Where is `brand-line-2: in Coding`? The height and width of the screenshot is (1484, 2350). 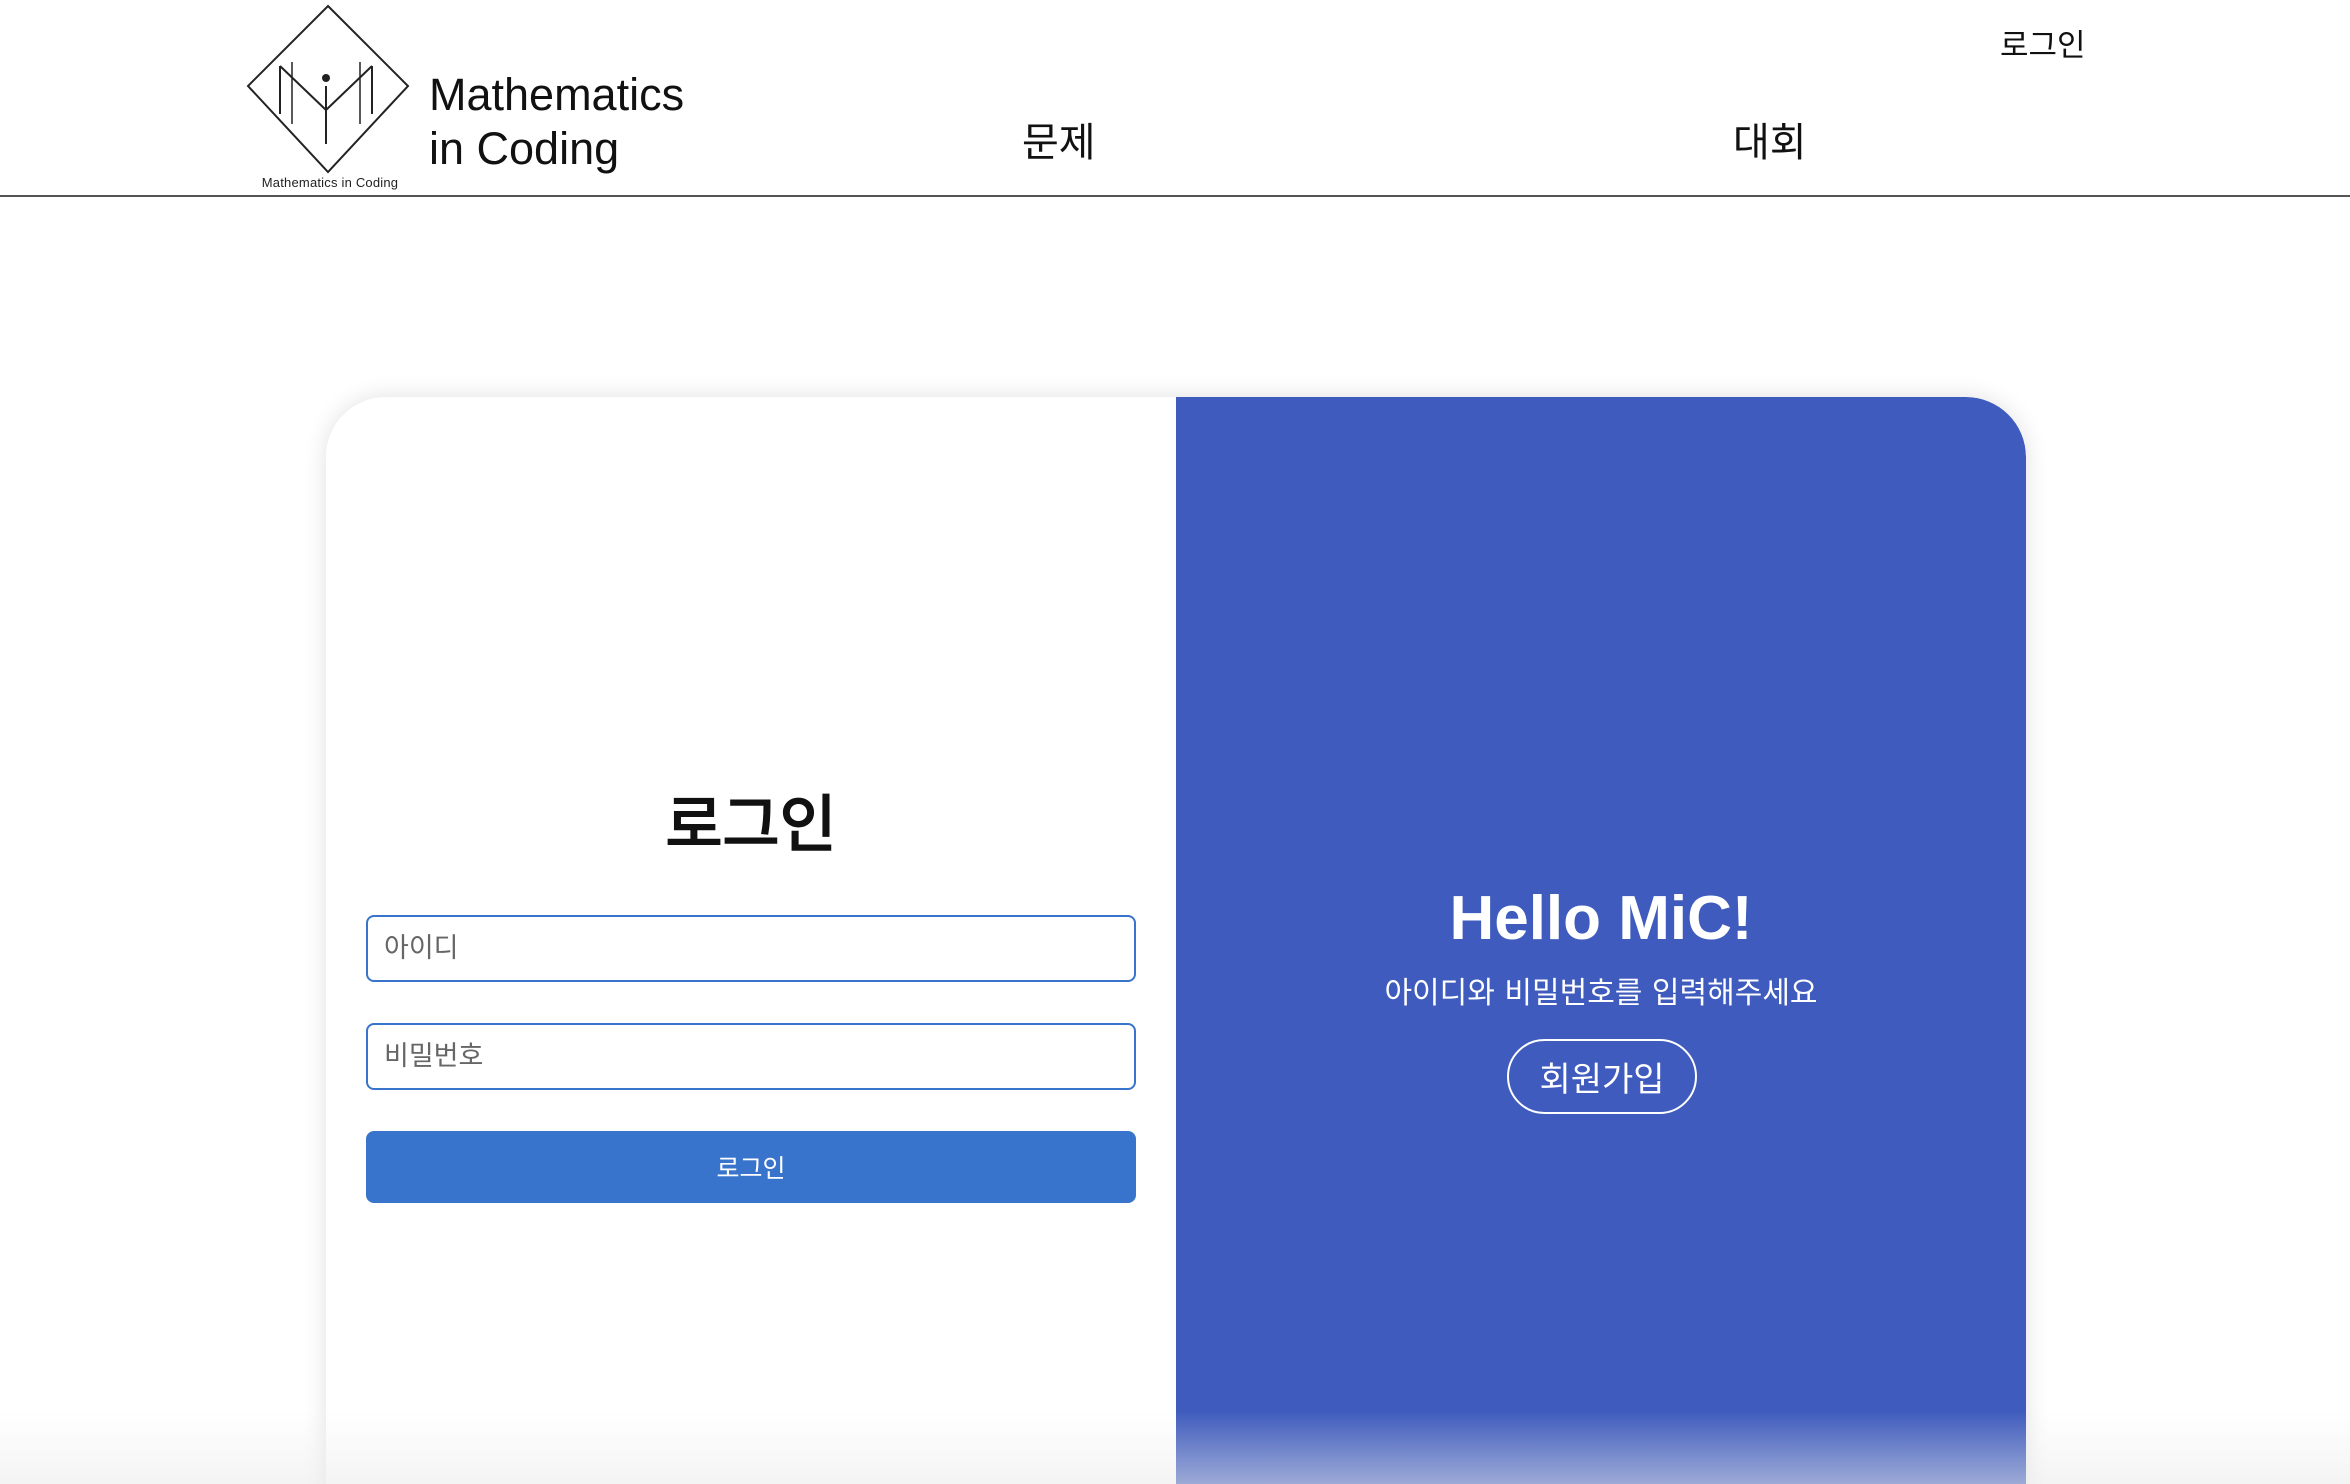 brand-line-2: in Coding is located at coordinates (524, 148).